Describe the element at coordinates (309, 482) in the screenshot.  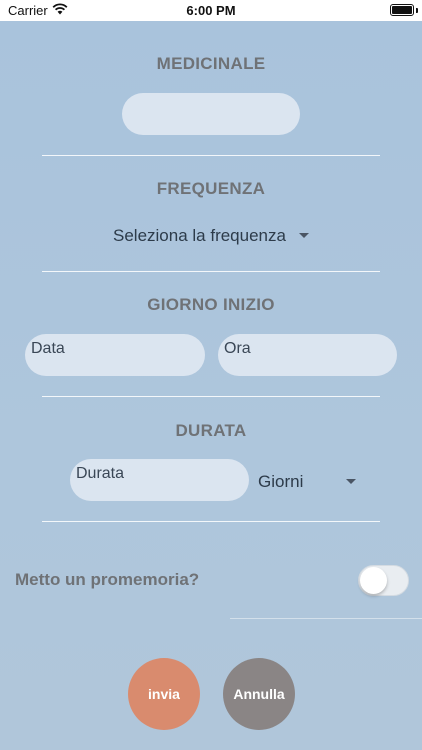
I see `duration-unit-dropdown: Giorni` at that location.